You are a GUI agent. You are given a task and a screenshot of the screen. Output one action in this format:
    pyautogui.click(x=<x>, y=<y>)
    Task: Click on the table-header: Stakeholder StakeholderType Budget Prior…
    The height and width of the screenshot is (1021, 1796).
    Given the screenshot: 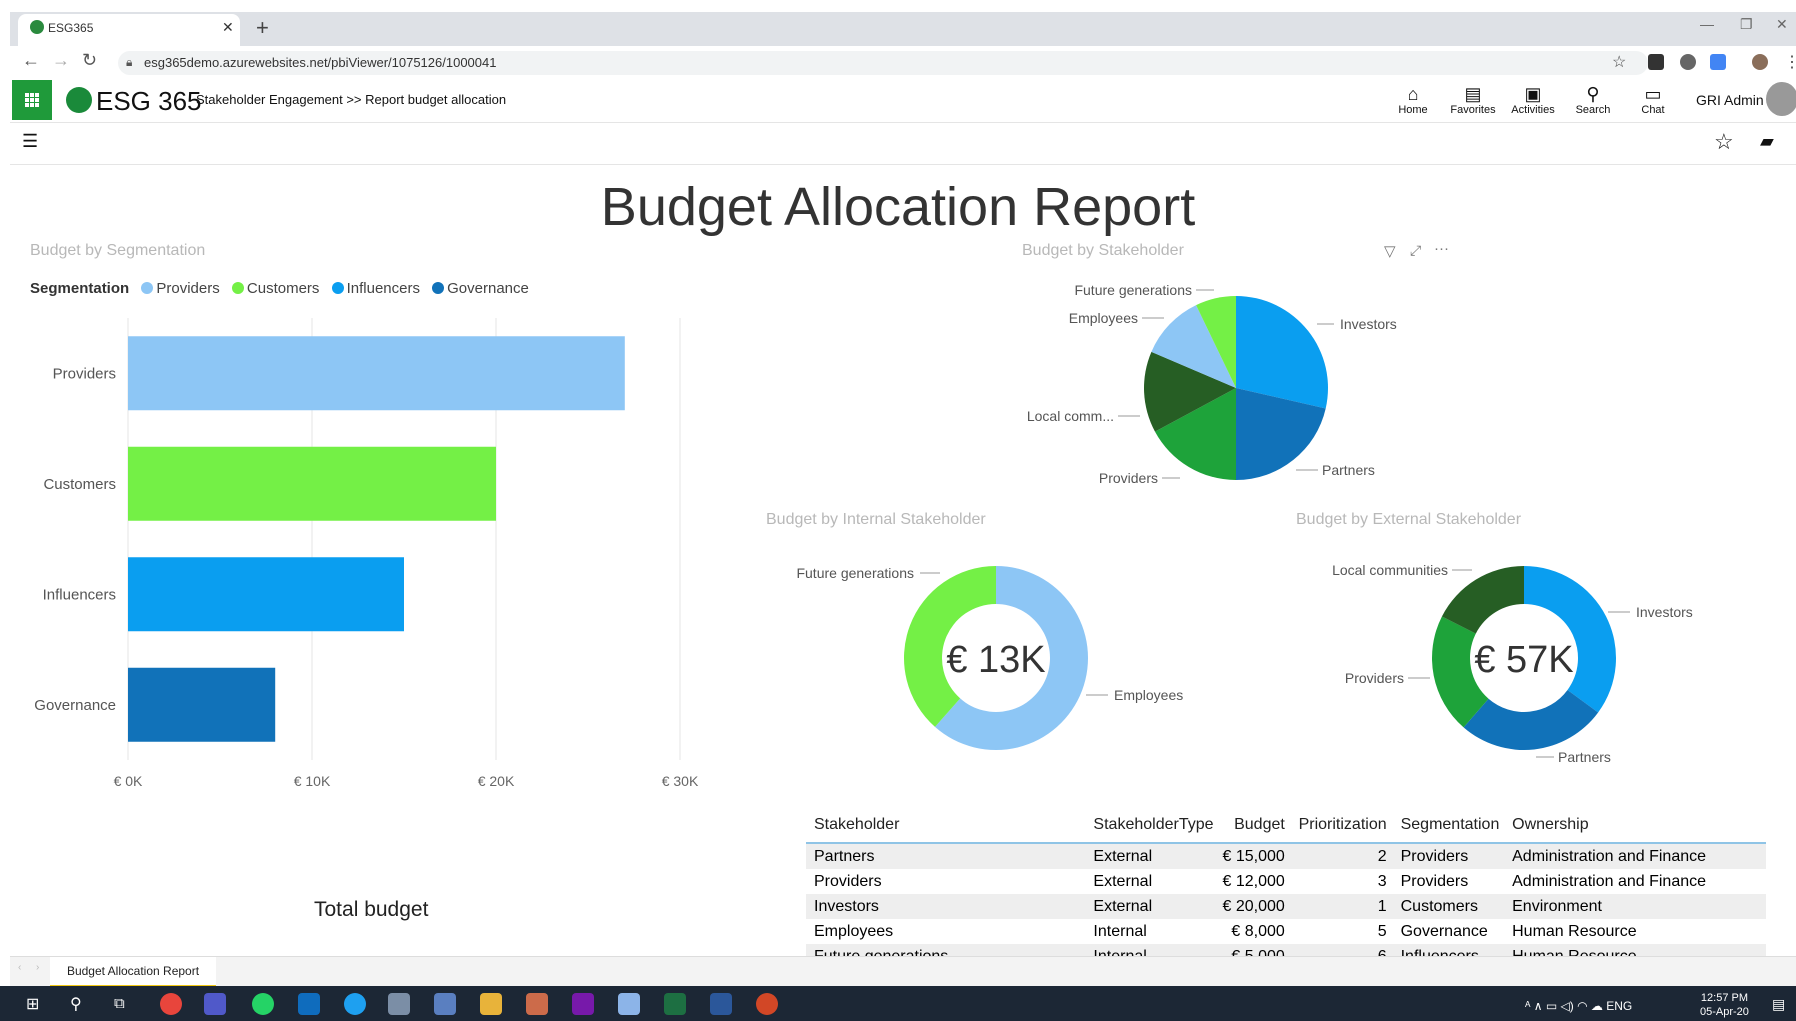 What is the action you would take?
    pyautogui.click(x=1286, y=826)
    